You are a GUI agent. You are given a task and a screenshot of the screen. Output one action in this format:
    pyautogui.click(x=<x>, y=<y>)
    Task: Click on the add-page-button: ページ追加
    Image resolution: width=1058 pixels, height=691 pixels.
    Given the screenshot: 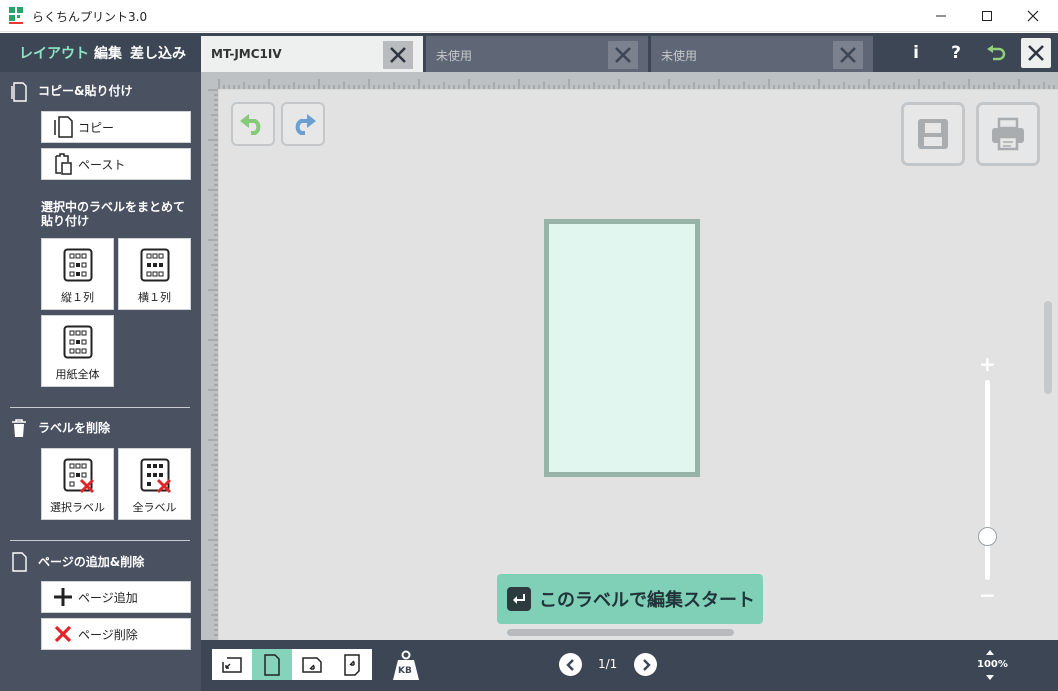 What is the action you would take?
    pyautogui.click(x=116, y=597)
    